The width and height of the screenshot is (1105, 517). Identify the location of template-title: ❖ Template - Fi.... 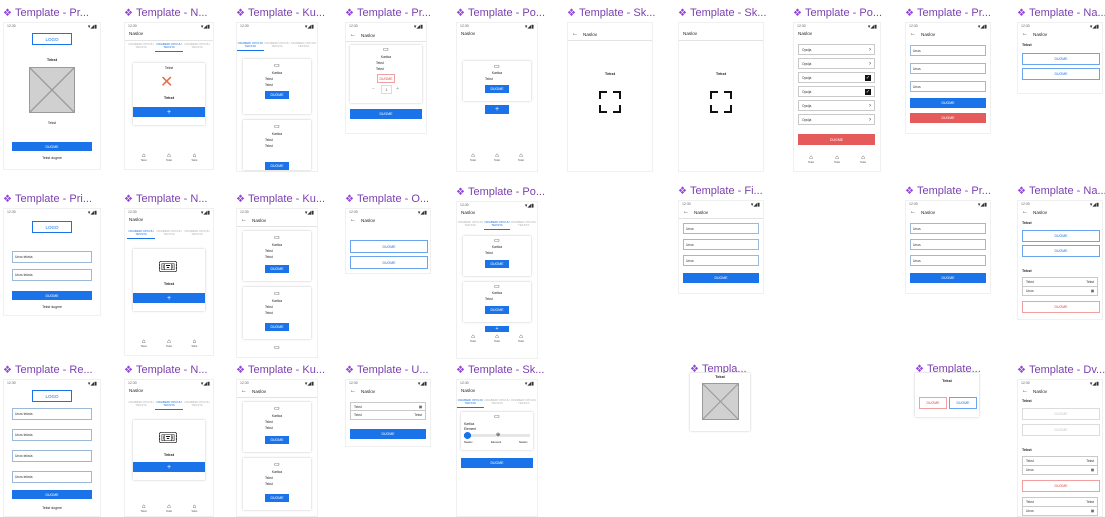
(720, 191).